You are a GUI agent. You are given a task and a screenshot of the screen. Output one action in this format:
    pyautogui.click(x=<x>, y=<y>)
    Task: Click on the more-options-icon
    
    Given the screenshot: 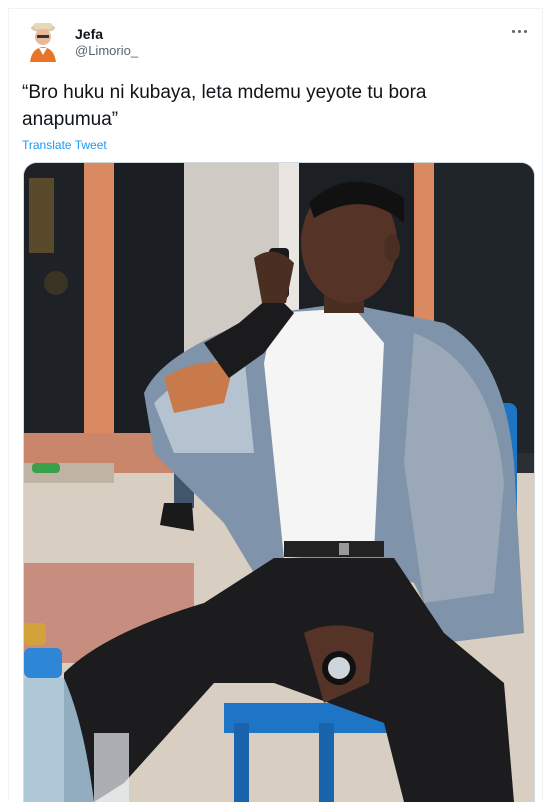 What is the action you would take?
    pyautogui.click(x=519, y=31)
    